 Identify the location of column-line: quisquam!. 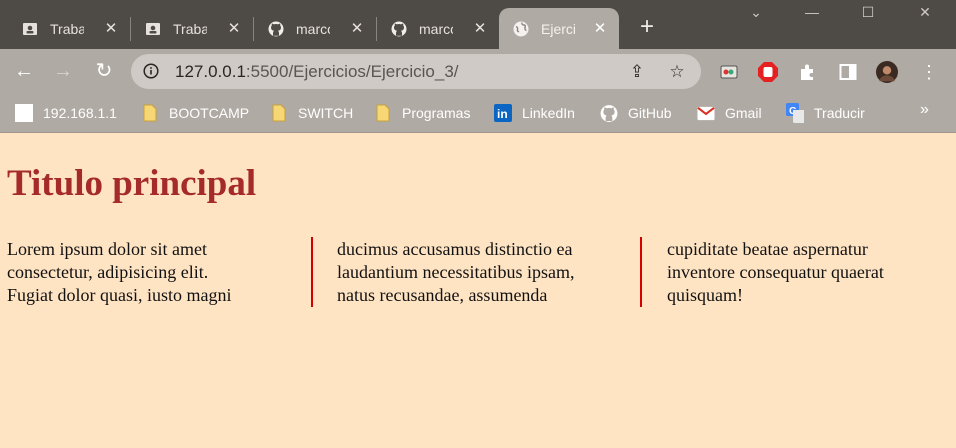
(705, 295).